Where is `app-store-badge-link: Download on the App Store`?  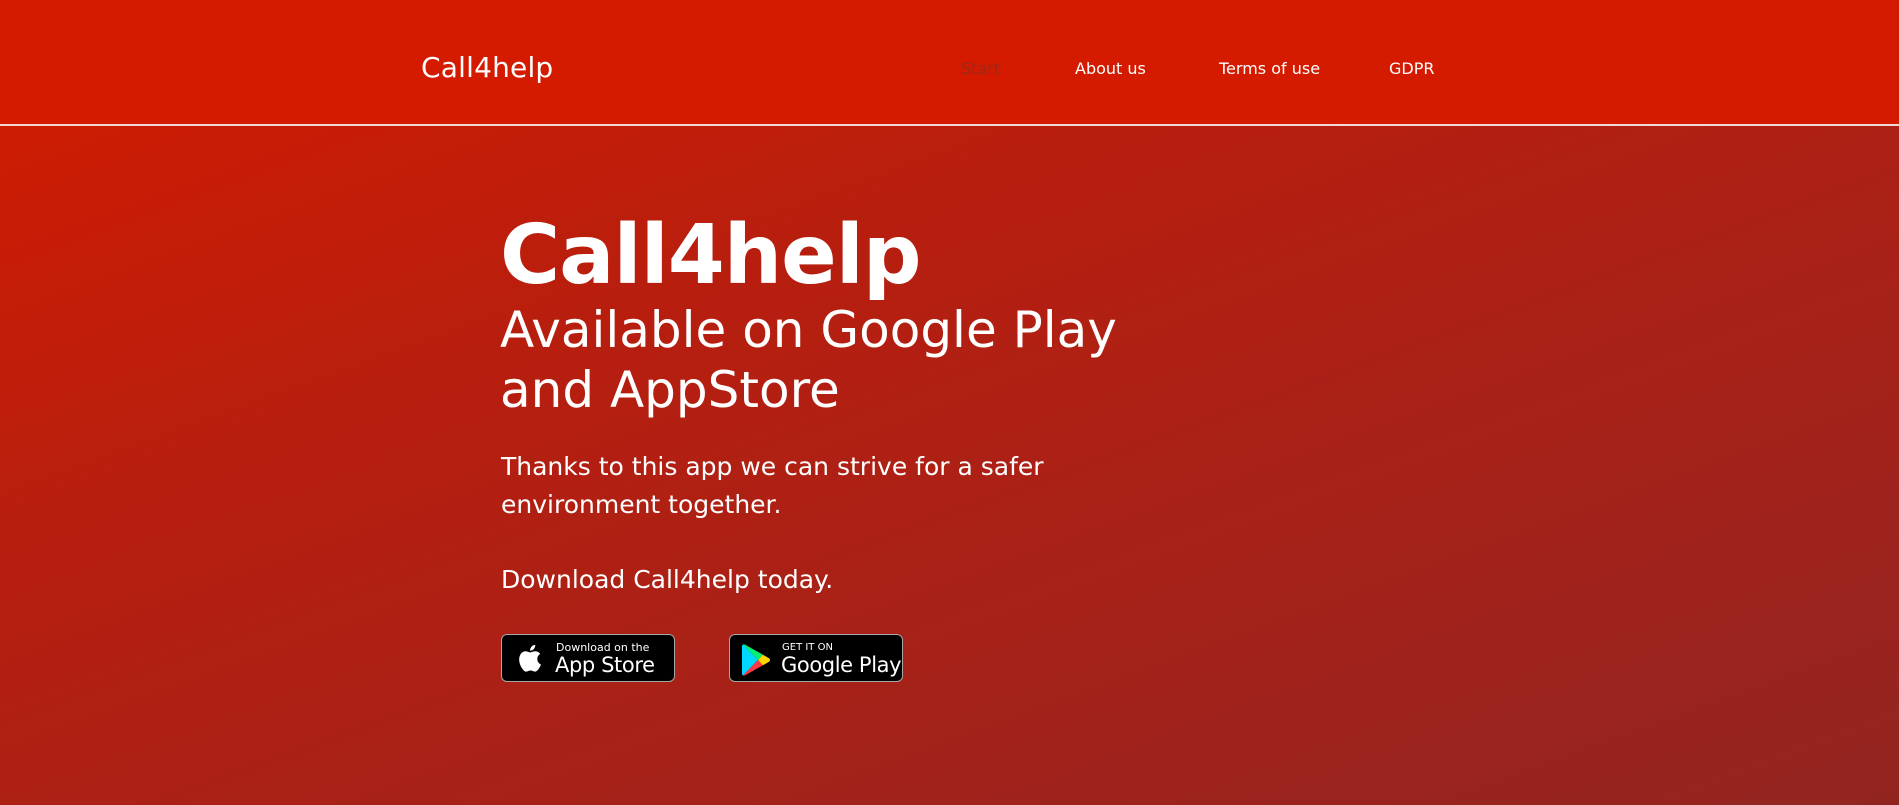 app-store-badge-link: Download on the App Store is located at coordinates (588, 658).